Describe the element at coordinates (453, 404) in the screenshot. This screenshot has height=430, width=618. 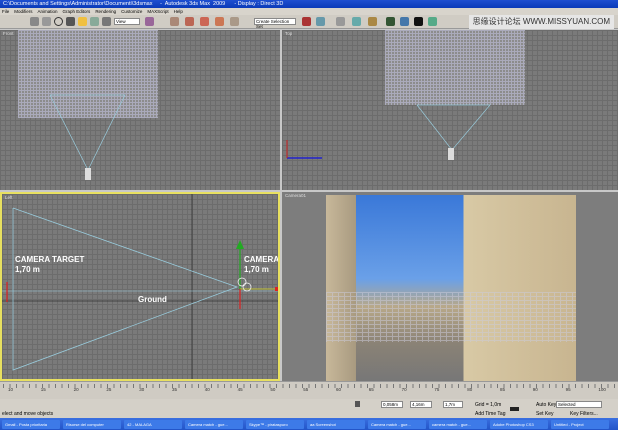
I see `z-coordinate-input: 1,7m` at that location.